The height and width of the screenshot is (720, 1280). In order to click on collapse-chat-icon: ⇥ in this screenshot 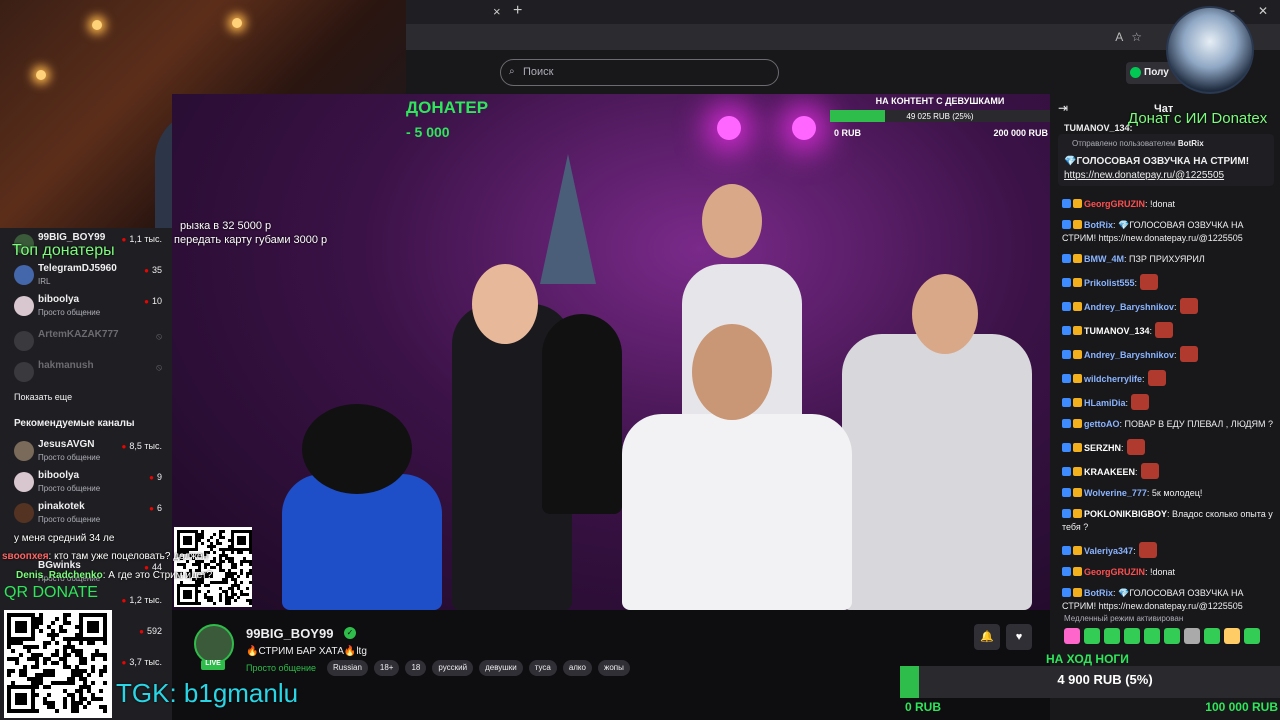, I will do `click(1063, 108)`.